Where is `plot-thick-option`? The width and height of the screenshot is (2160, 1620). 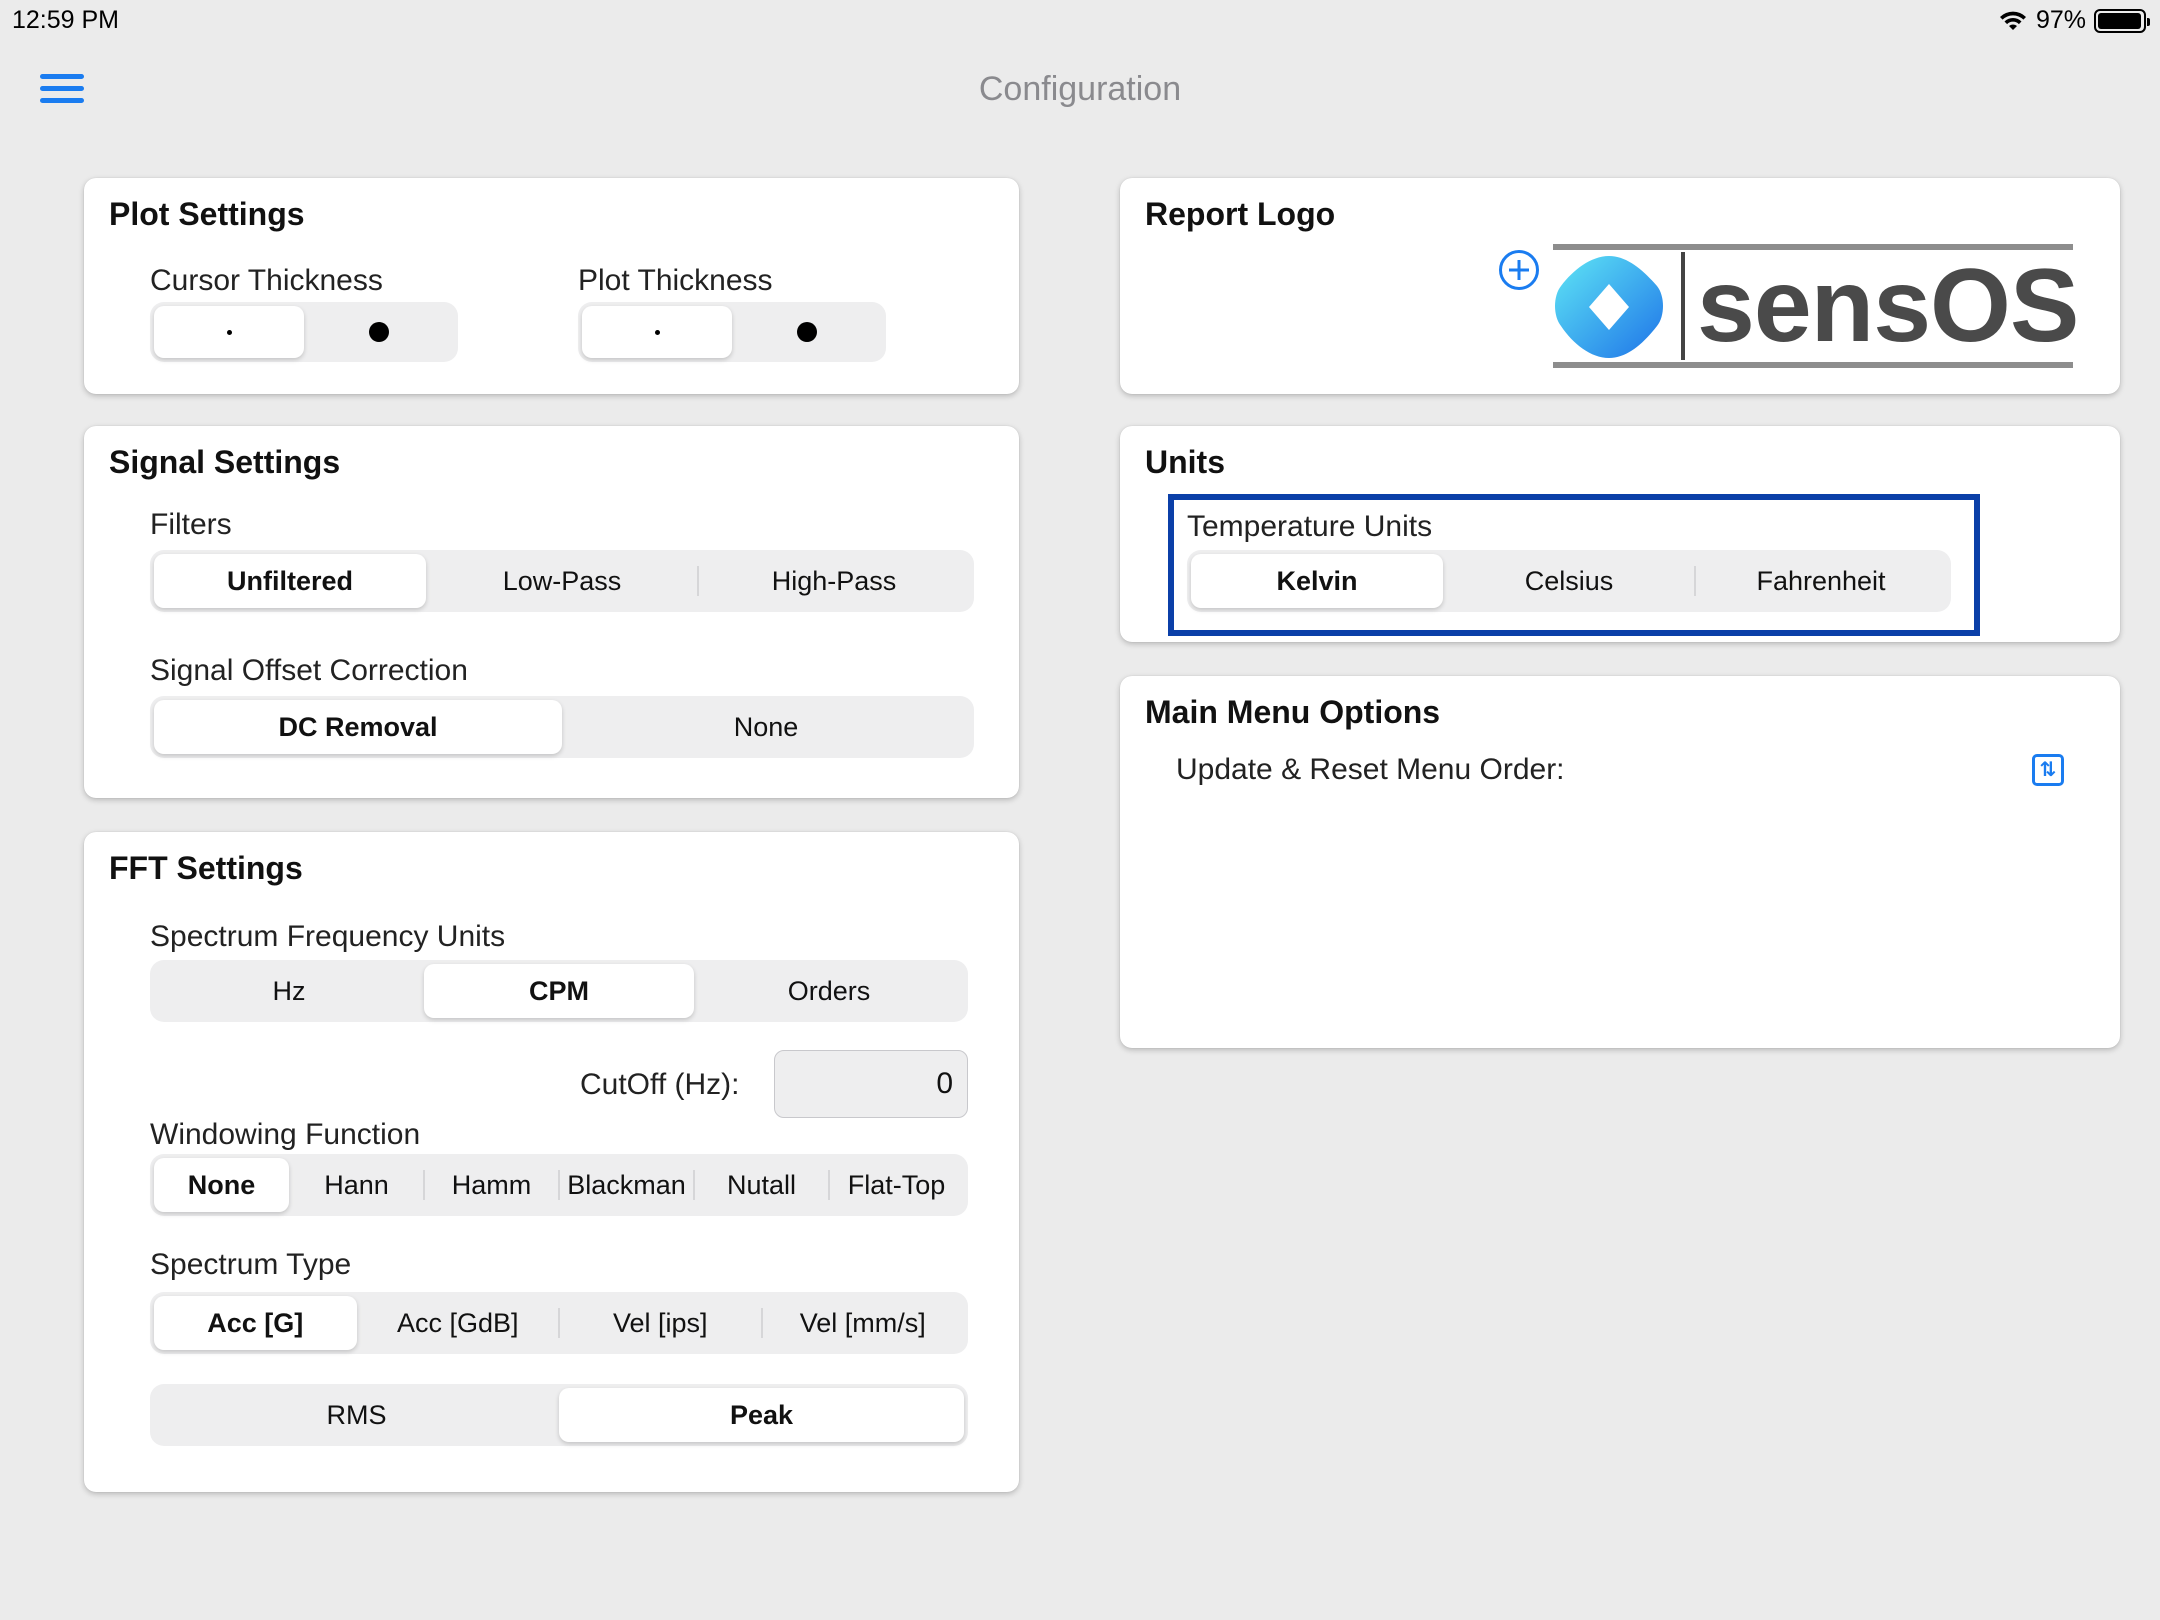 plot-thick-option is located at coordinates (807, 332).